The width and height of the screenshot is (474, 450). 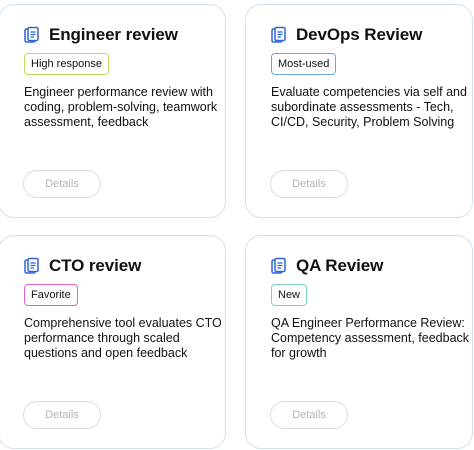 I want to click on card-header: Engineer review, so click(x=100, y=35).